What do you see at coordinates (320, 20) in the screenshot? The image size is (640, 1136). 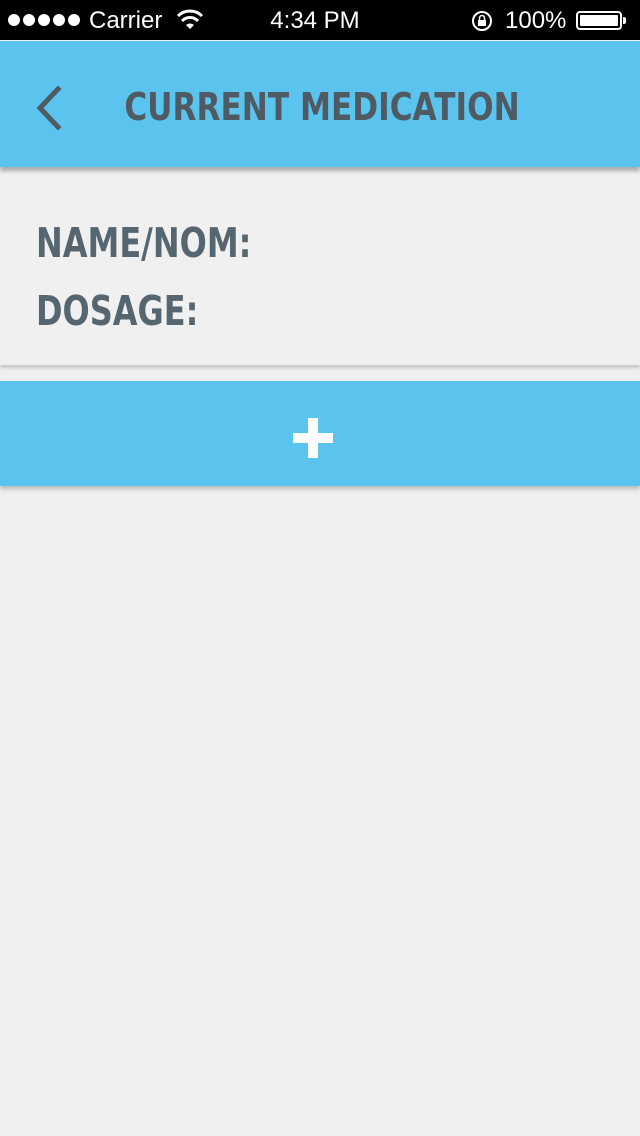 I see `status-bar: Carrier 4:34 PM 100%` at bounding box center [320, 20].